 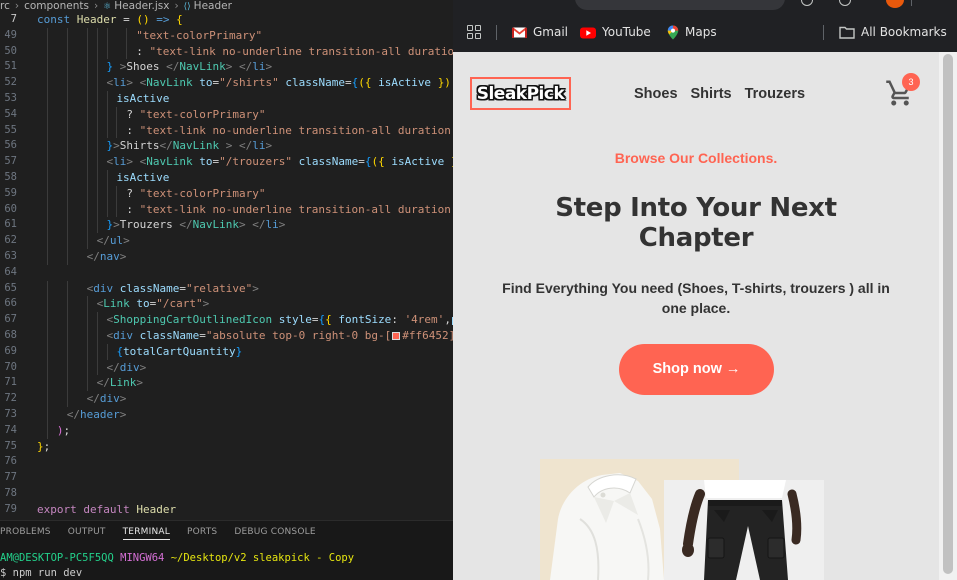 What do you see at coordinates (226, 146) in the screenshot?
I see `code-line: 56}>Shirts</NavLink > </li>` at bounding box center [226, 146].